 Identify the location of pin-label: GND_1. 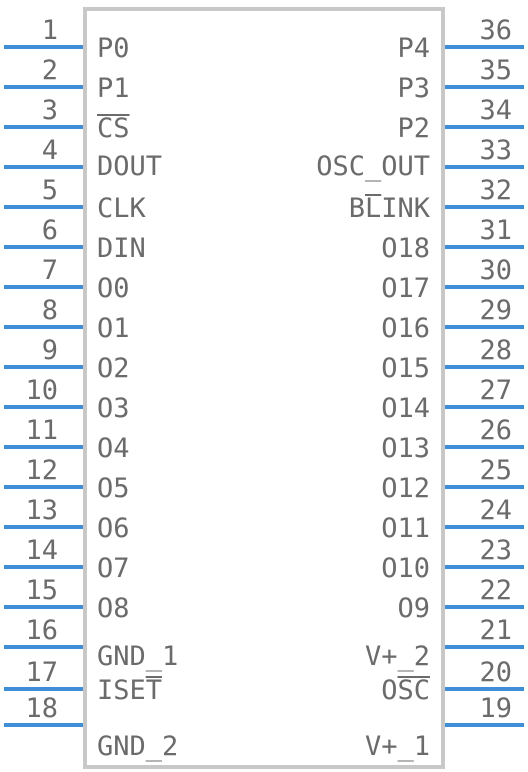
(137, 656).